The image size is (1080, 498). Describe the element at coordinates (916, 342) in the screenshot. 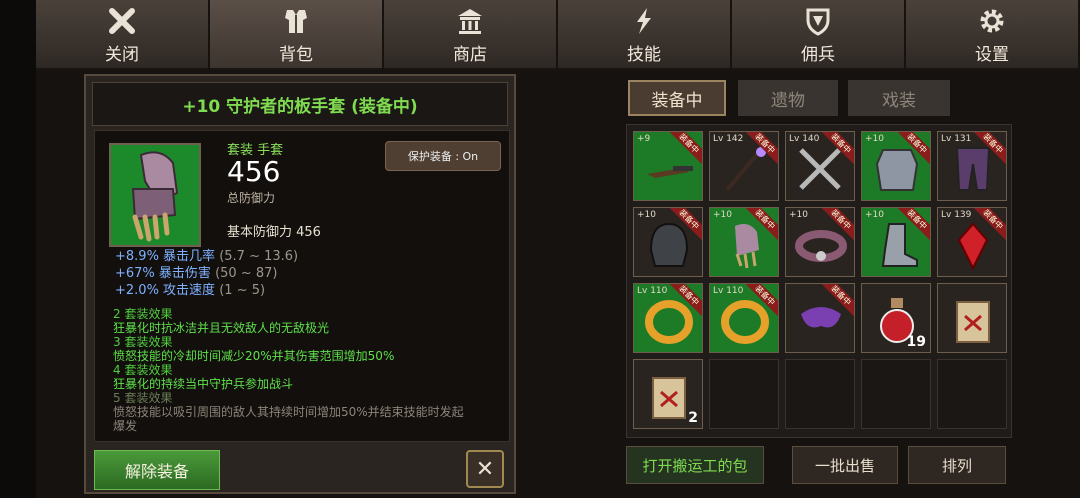

I see `stack-count: 19` at that location.